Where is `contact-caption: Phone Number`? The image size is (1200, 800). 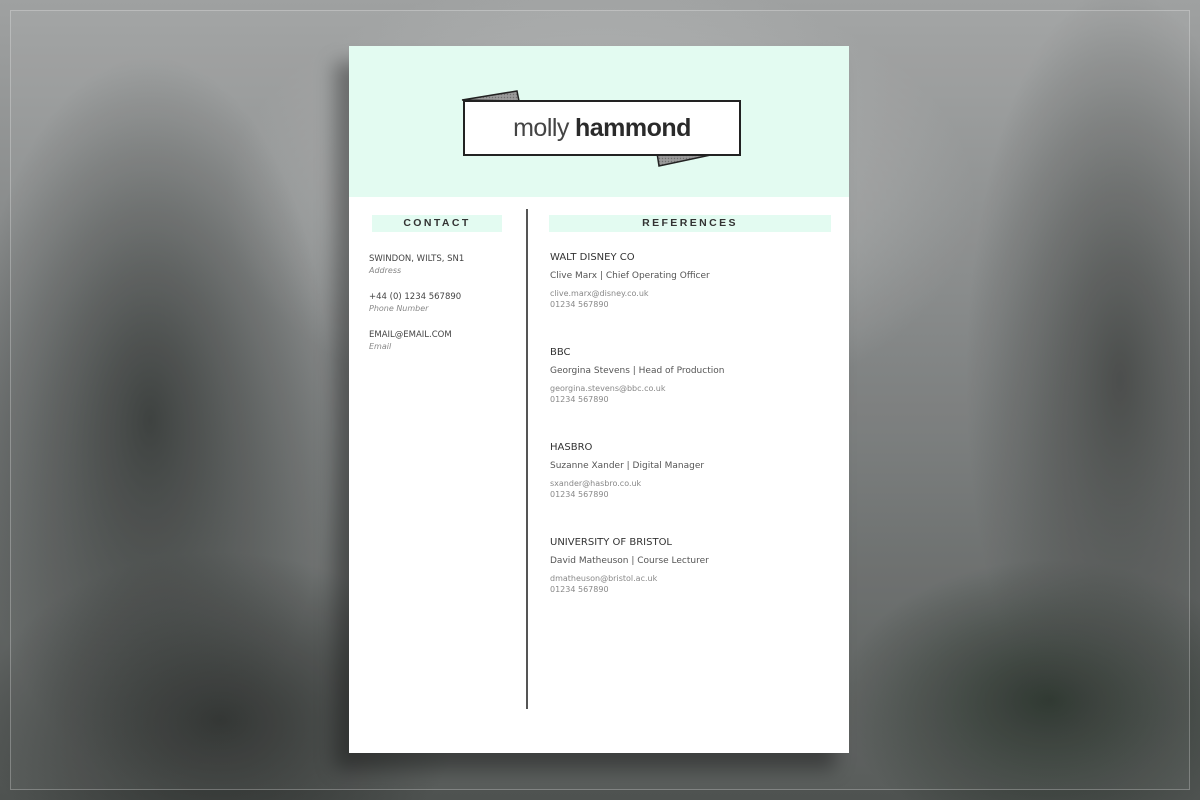 contact-caption: Phone Number is located at coordinates (399, 308).